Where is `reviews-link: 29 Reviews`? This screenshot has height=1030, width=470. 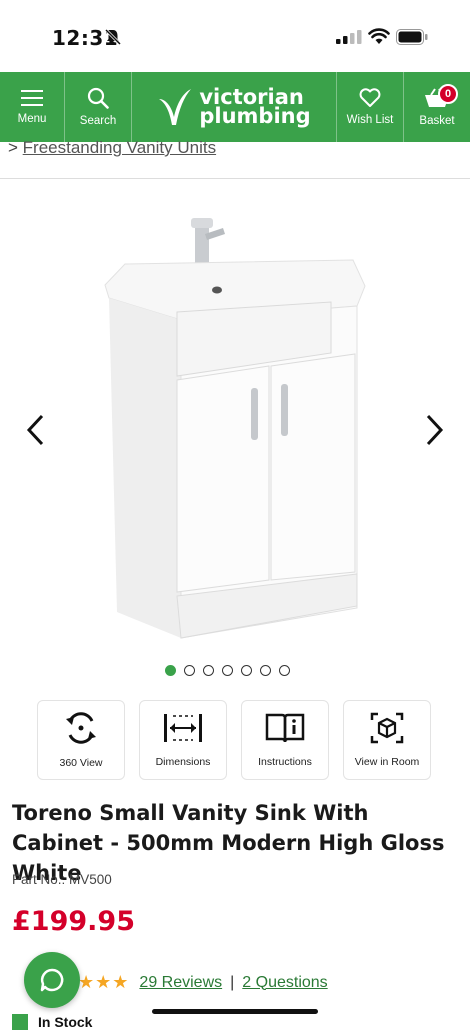 reviews-link: 29 Reviews is located at coordinates (180, 983).